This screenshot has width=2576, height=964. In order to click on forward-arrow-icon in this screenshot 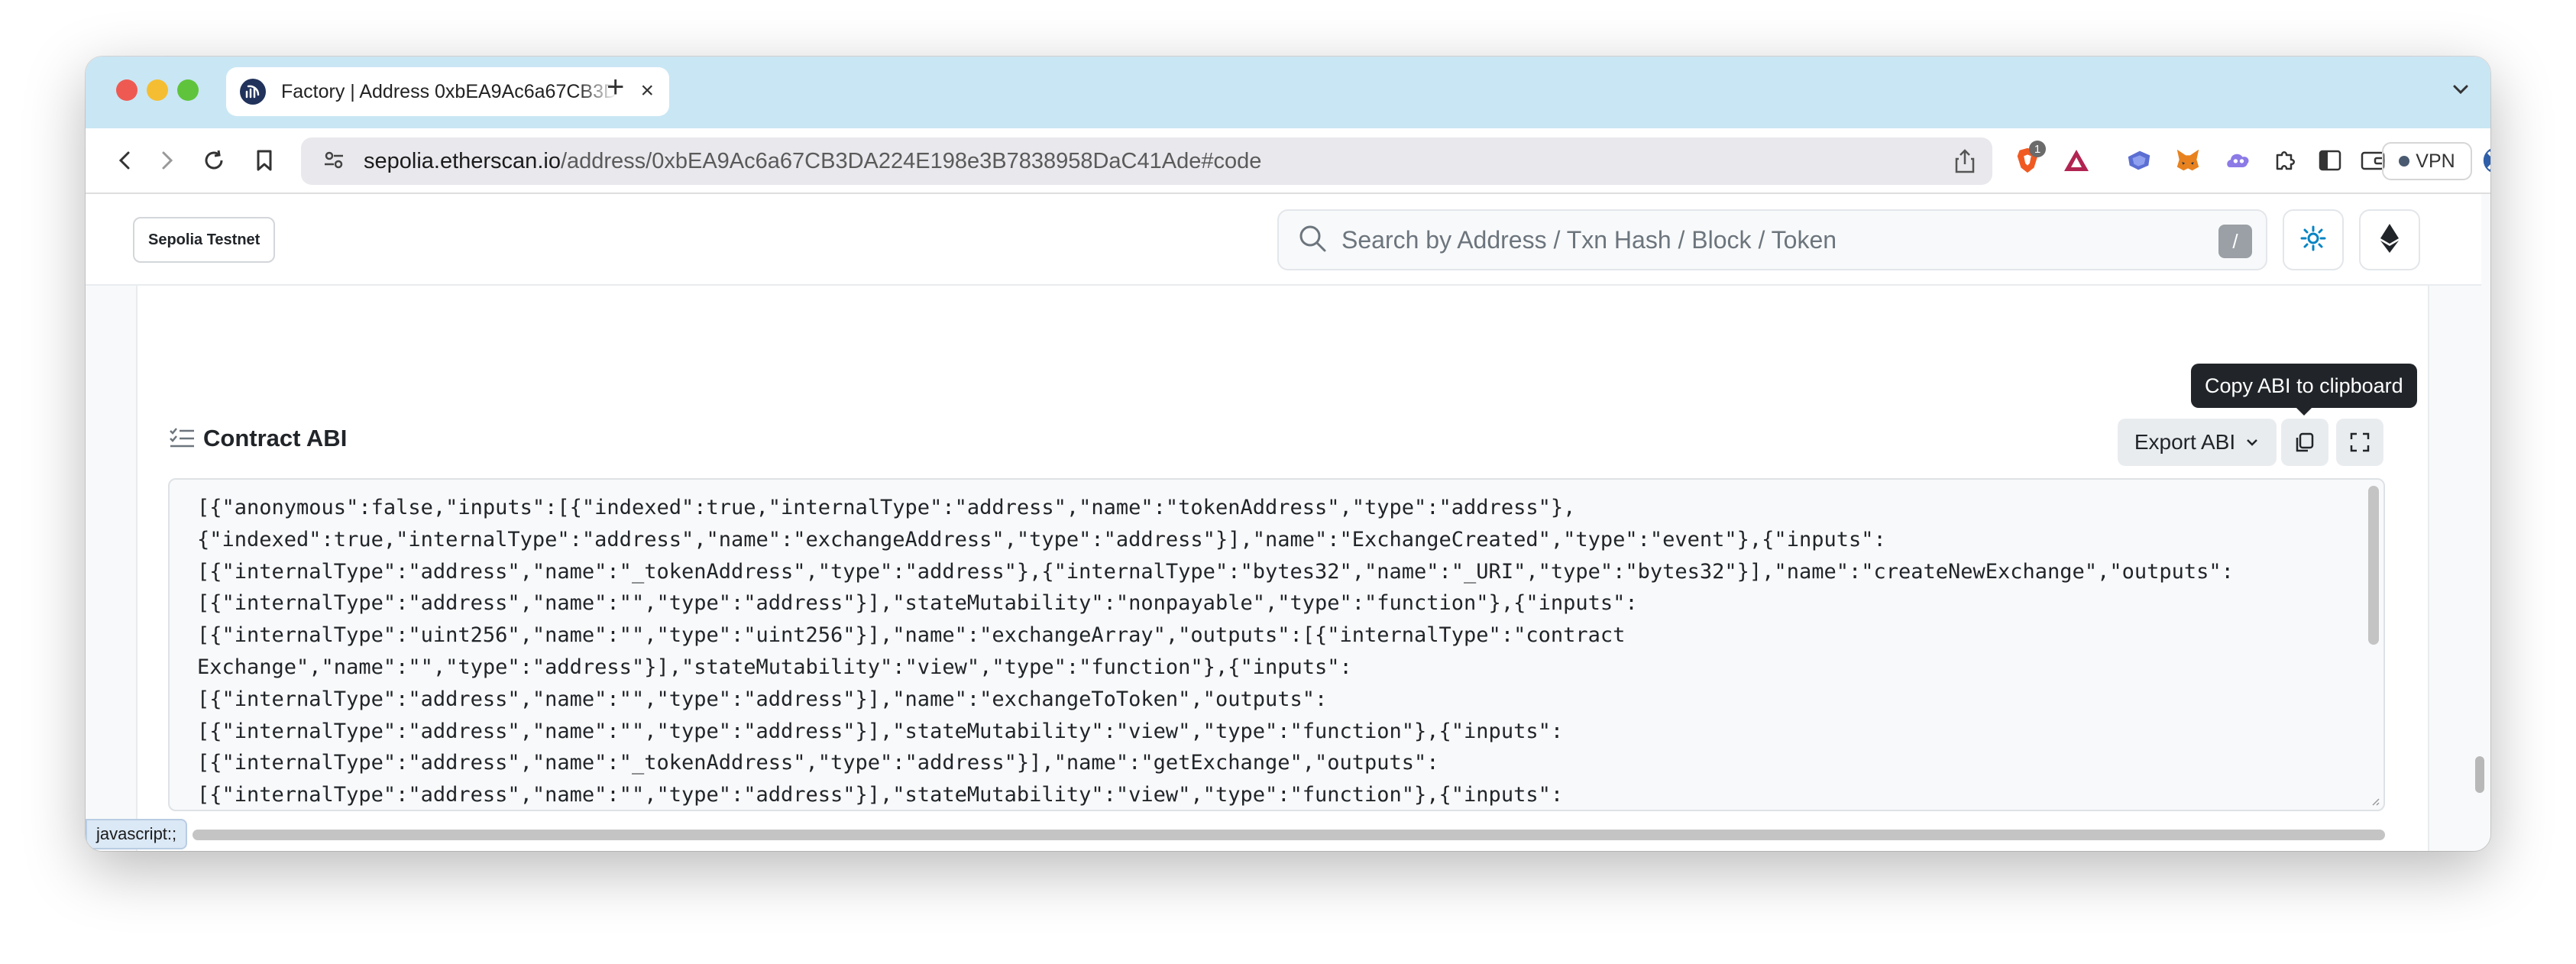, I will do `click(166, 160)`.